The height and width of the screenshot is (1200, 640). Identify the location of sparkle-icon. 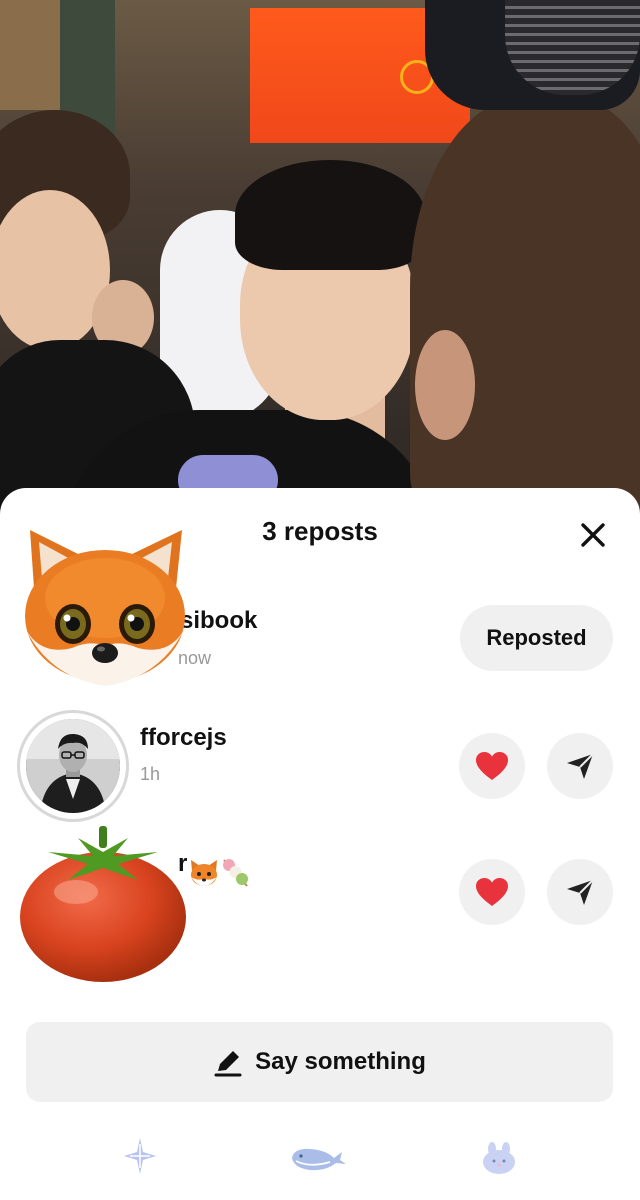
(140, 1156).